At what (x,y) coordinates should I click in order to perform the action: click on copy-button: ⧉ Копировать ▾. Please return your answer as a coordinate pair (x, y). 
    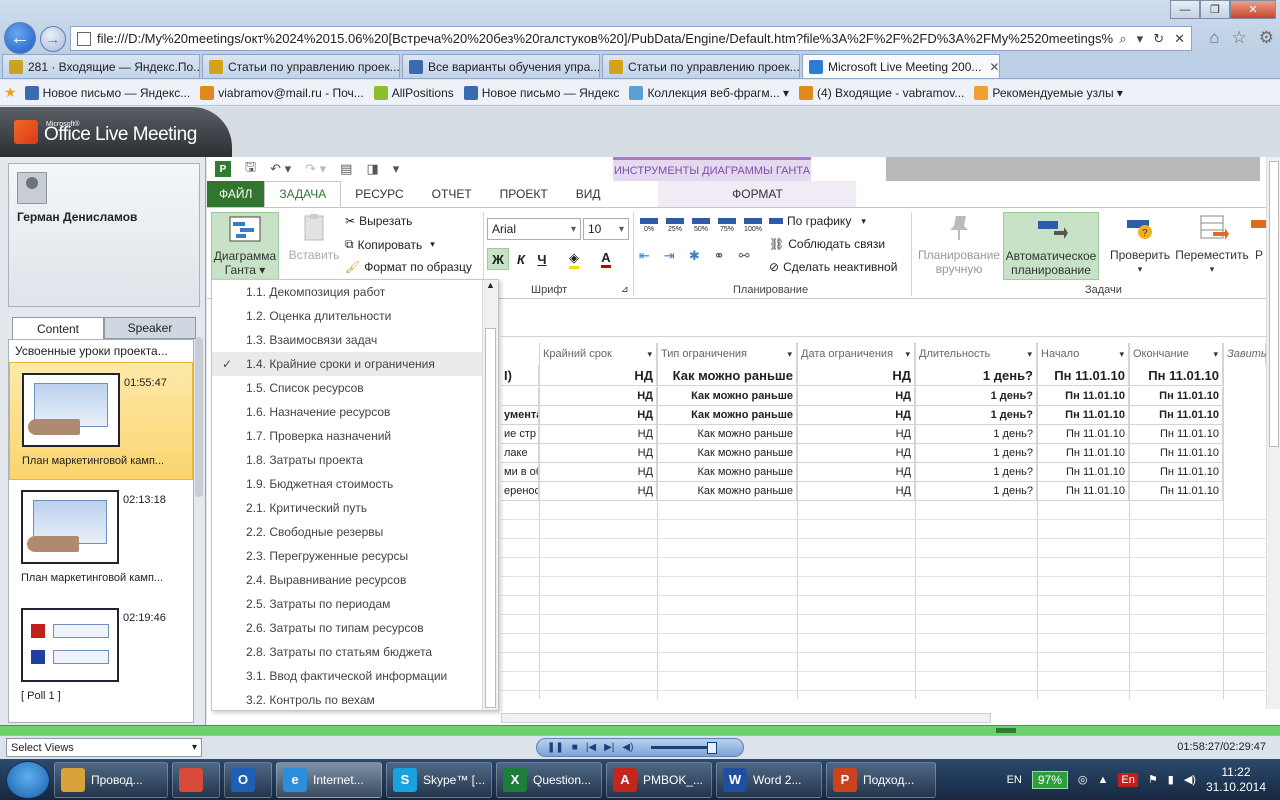
    Looking at the image, I should click on (390, 244).